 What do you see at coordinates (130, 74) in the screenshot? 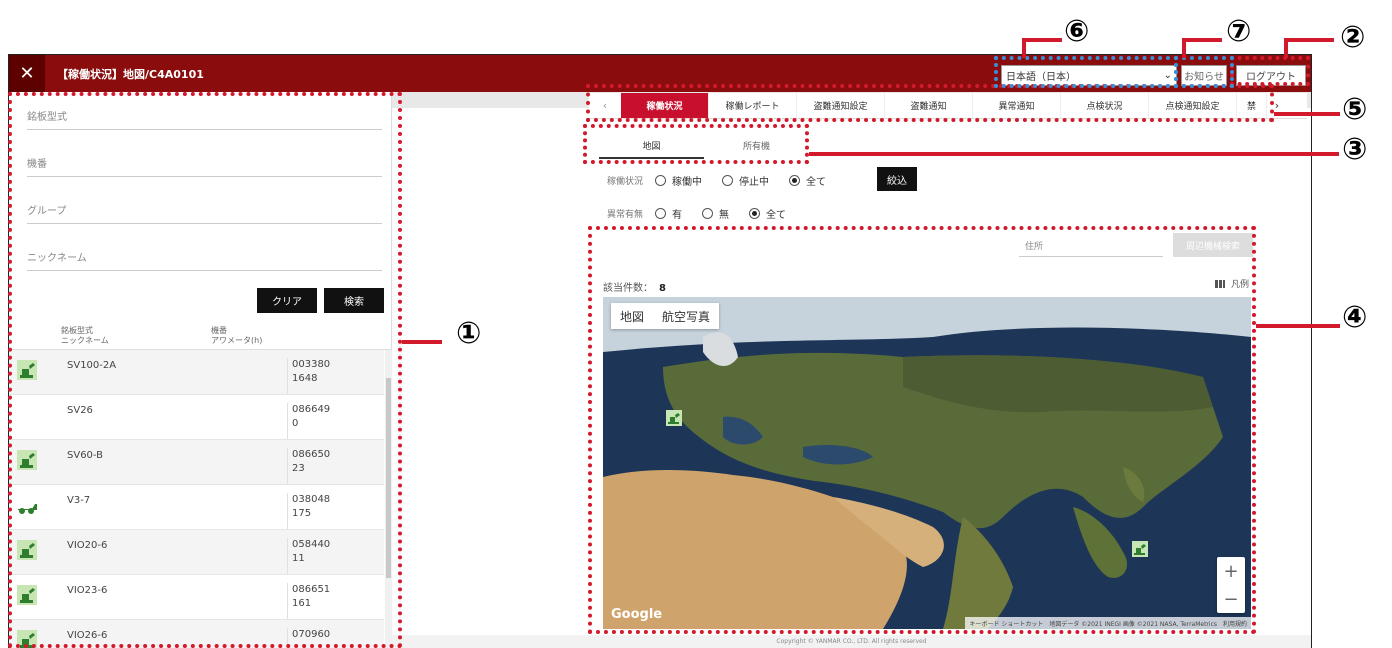
I see `page-title: 【稼働状況】地図/C4A0101` at bounding box center [130, 74].